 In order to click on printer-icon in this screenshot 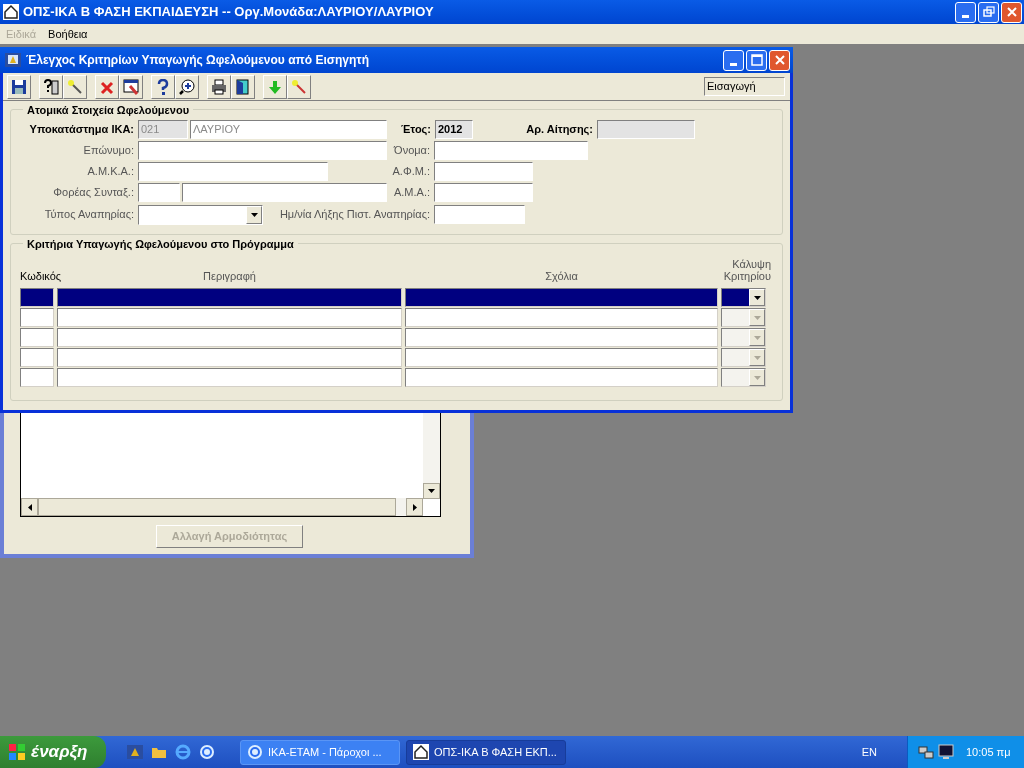, I will do `click(219, 86)`.